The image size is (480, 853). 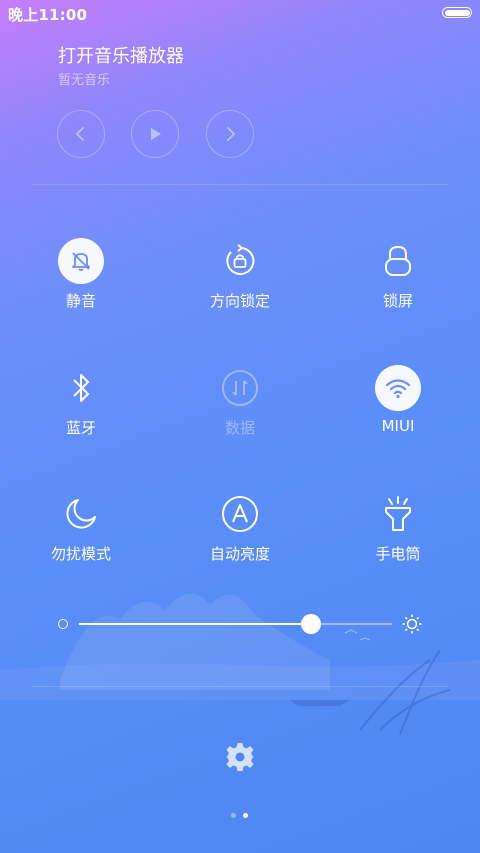 I want to click on toggle-auto-brightness-circle, so click(x=240, y=514).